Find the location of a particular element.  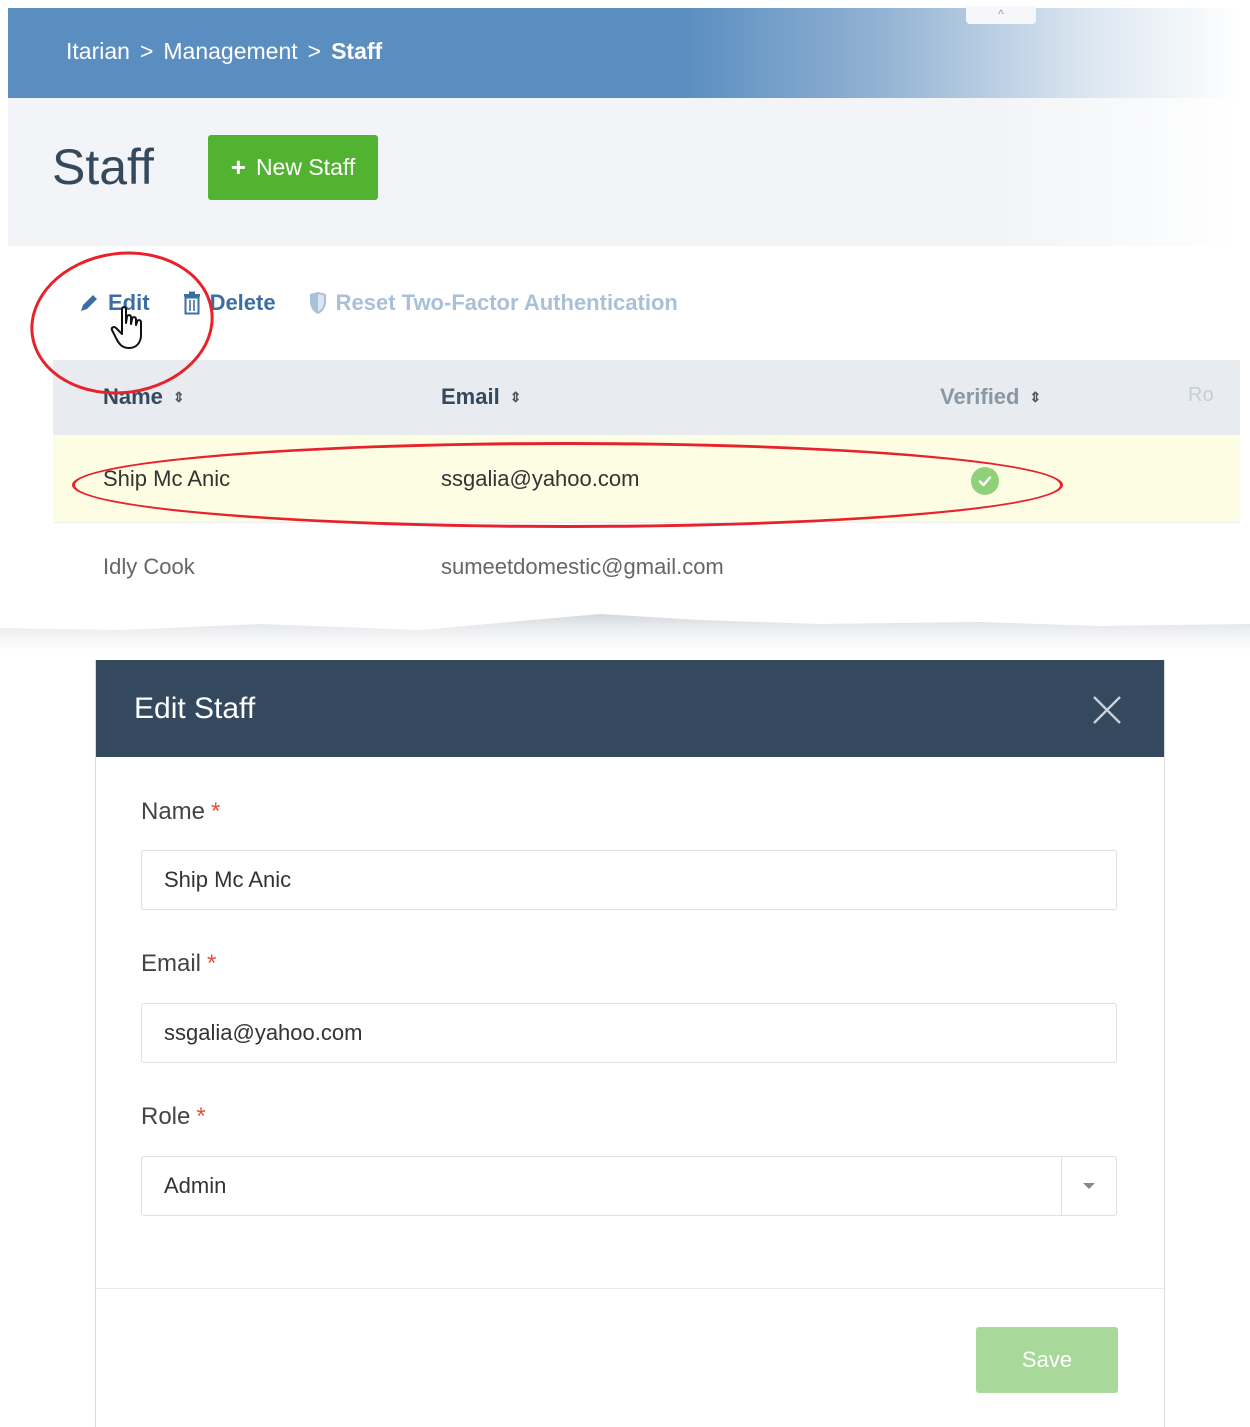

close-icon is located at coordinates (1107, 710).